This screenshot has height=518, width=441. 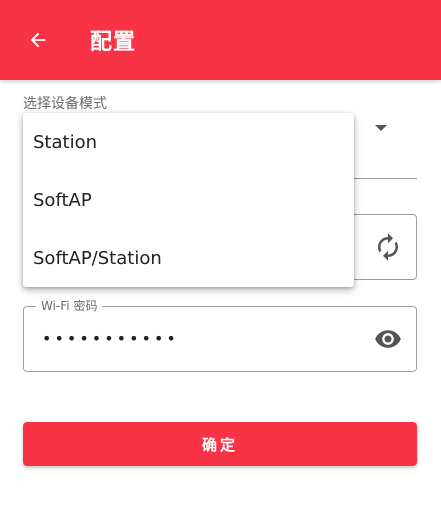 What do you see at coordinates (220, 335) in the screenshot?
I see `wifi-password-field: Wi-Fi 密码 •••••••••••` at bounding box center [220, 335].